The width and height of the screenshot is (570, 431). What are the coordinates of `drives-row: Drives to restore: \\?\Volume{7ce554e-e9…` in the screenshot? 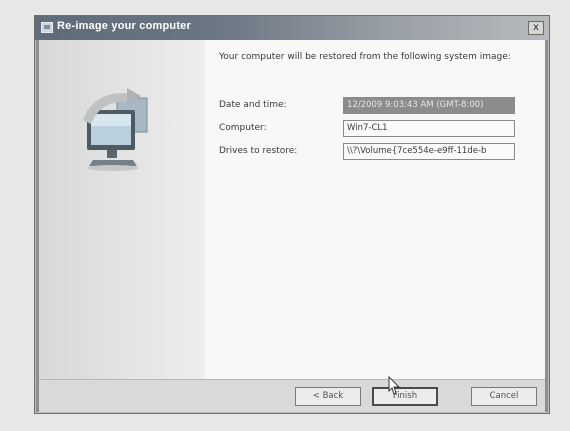 It's located at (379, 152).